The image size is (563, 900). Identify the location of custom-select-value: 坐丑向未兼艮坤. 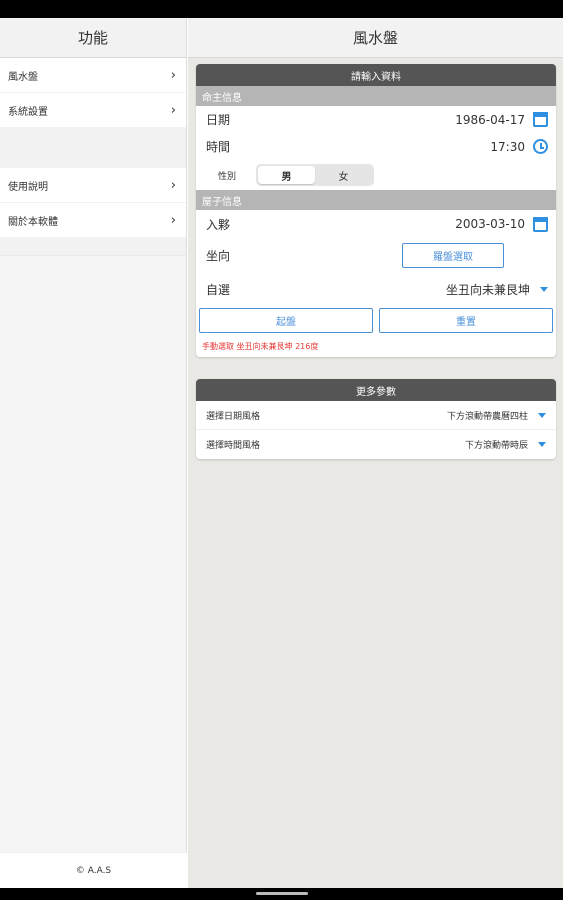
(488, 289).